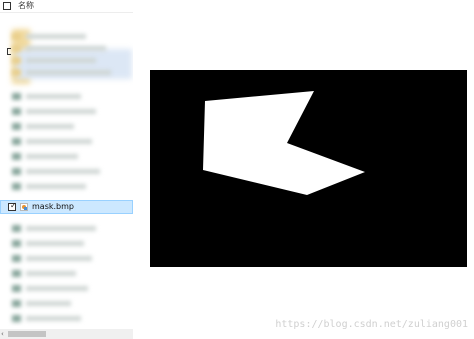  What do you see at coordinates (66, 334) in the screenshot?
I see `horizontal-scrollbar: ‹` at bounding box center [66, 334].